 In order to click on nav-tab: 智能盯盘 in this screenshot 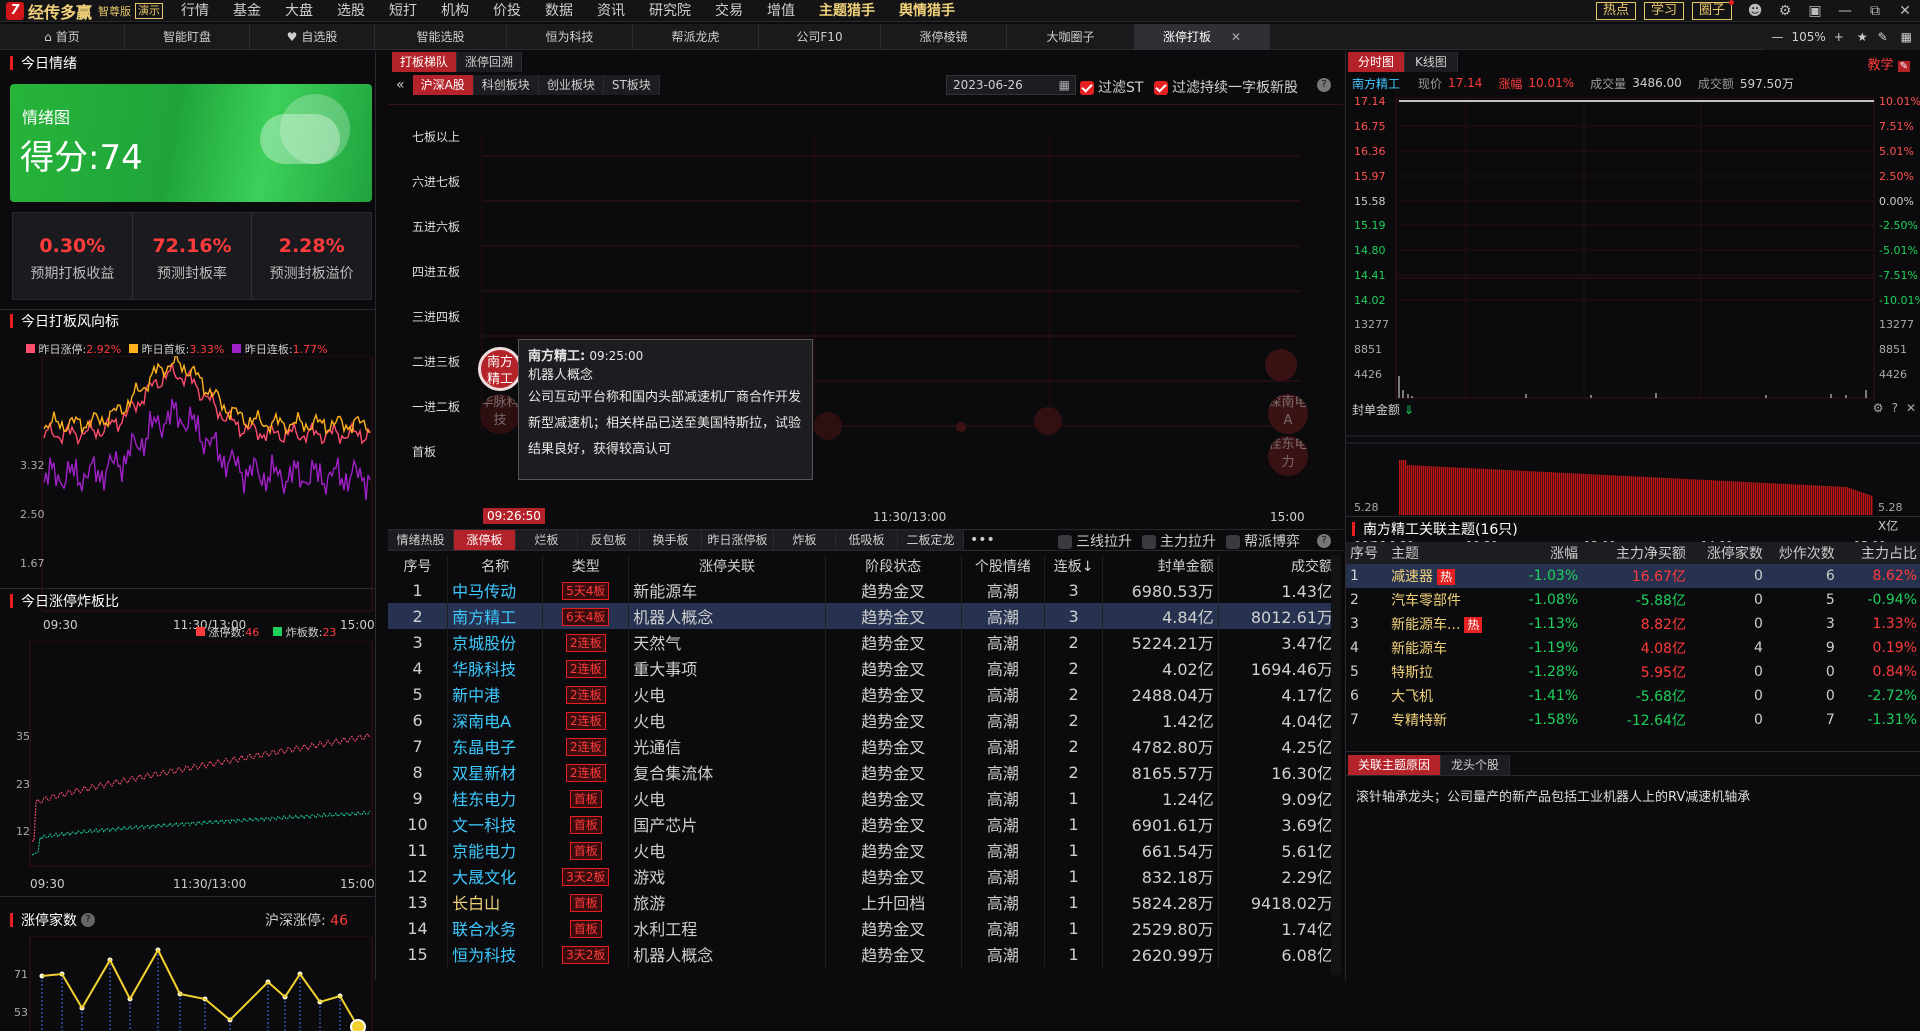, I will do `click(187, 37)`.